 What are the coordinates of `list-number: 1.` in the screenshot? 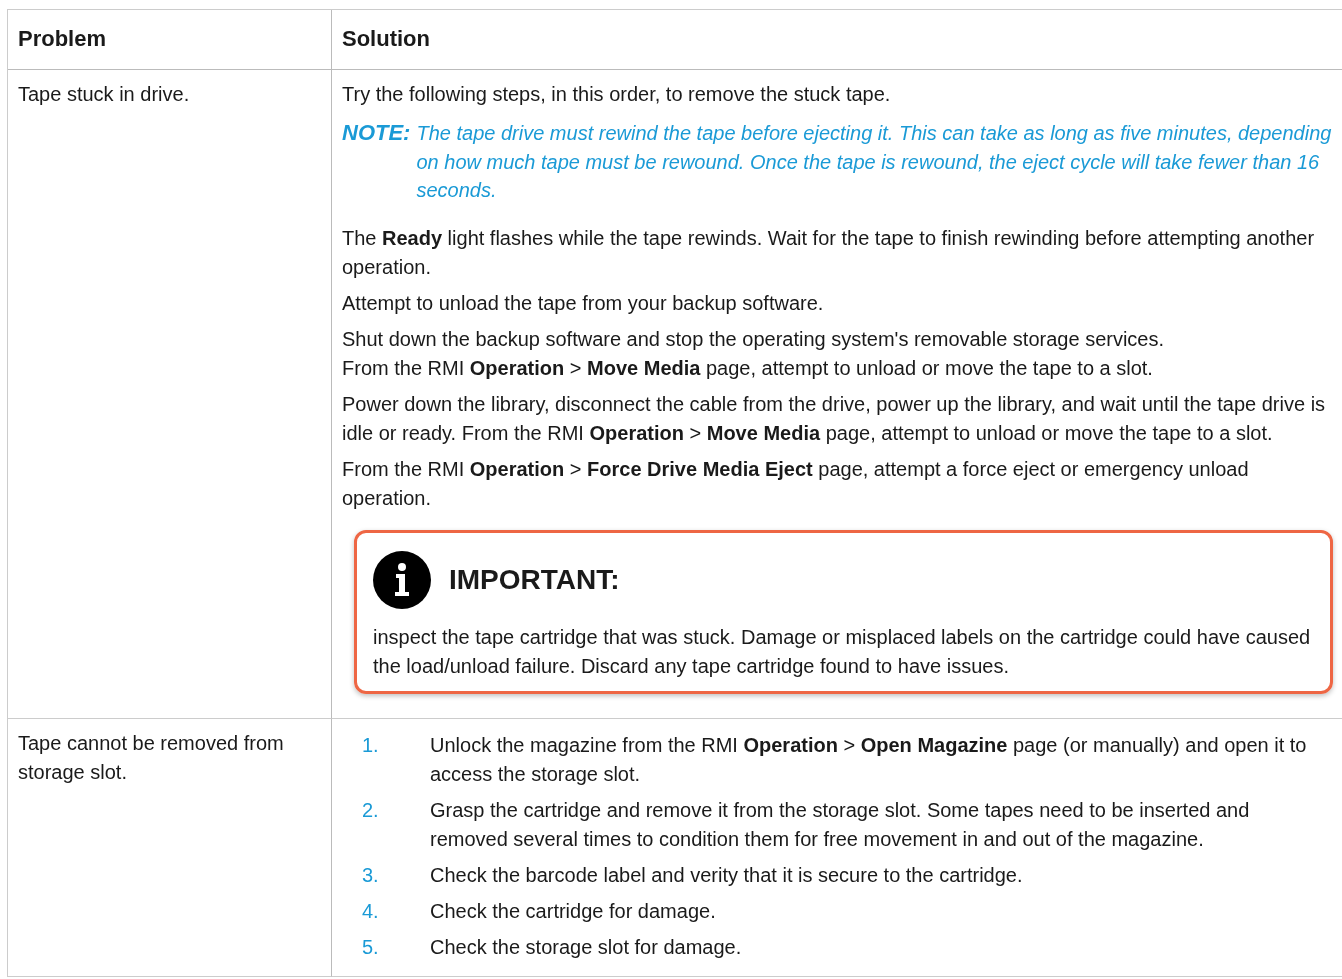 It's located at (371, 745).